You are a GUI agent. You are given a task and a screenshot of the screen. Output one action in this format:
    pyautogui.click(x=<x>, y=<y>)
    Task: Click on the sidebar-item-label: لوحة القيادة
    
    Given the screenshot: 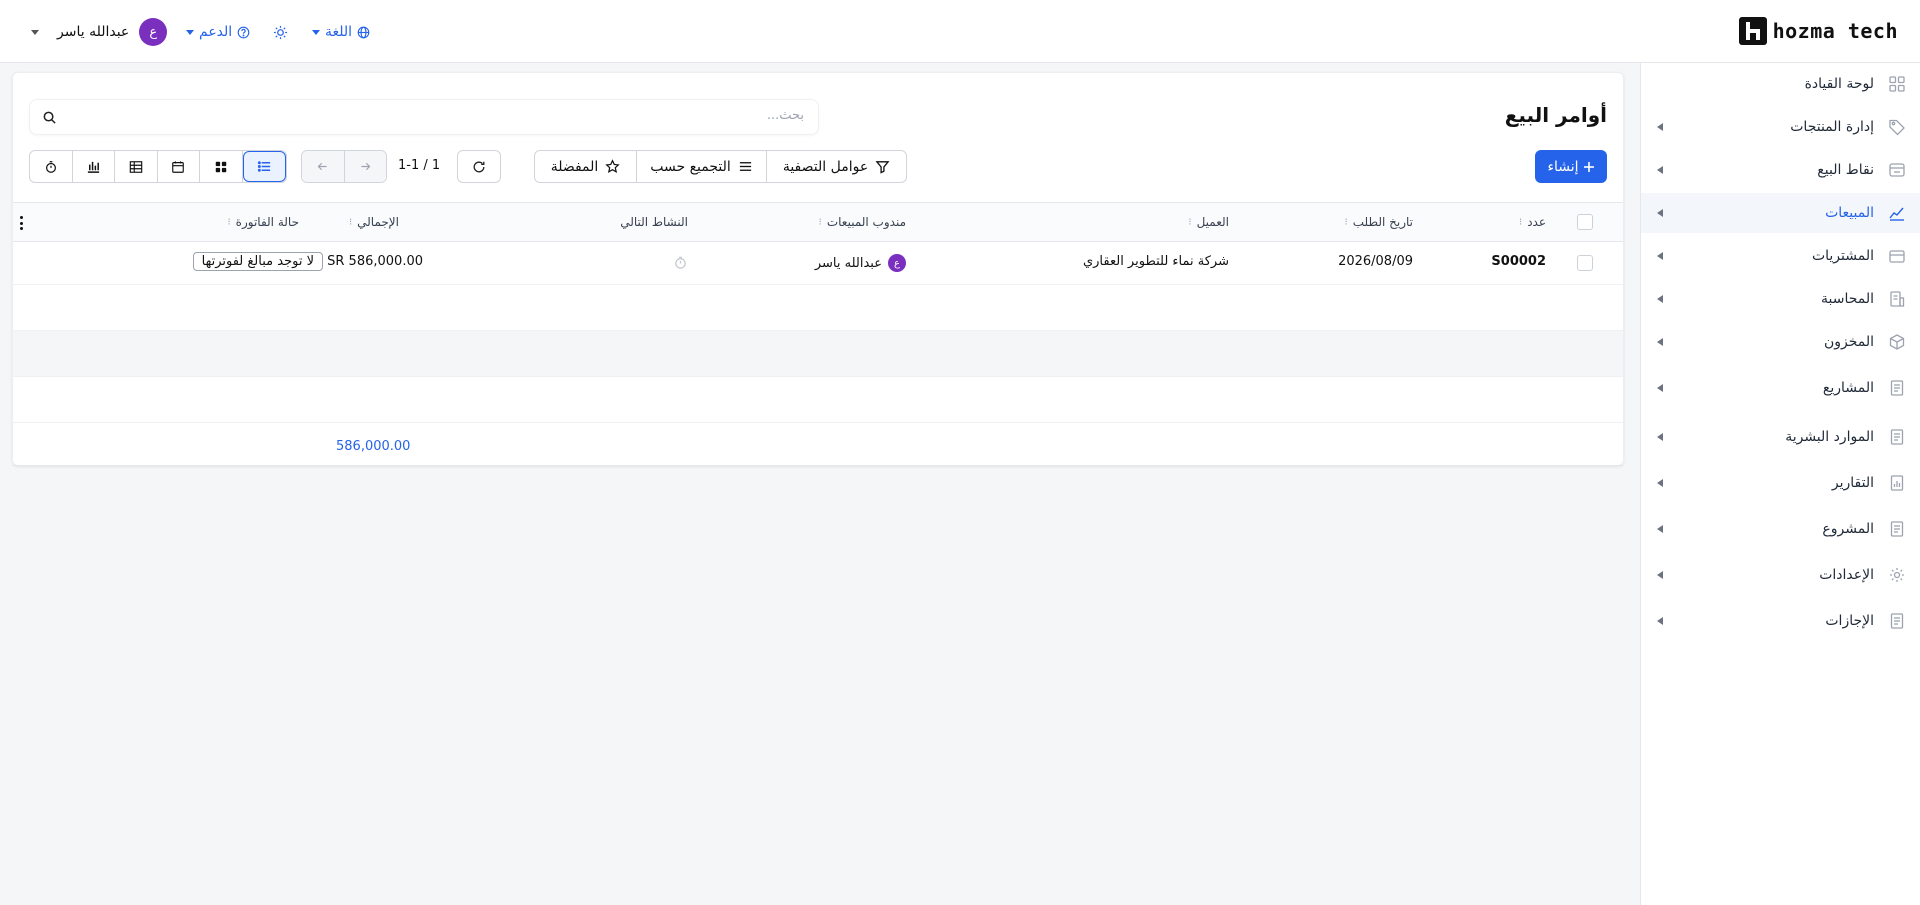 What is the action you would take?
    pyautogui.click(x=1839, y=84)
    